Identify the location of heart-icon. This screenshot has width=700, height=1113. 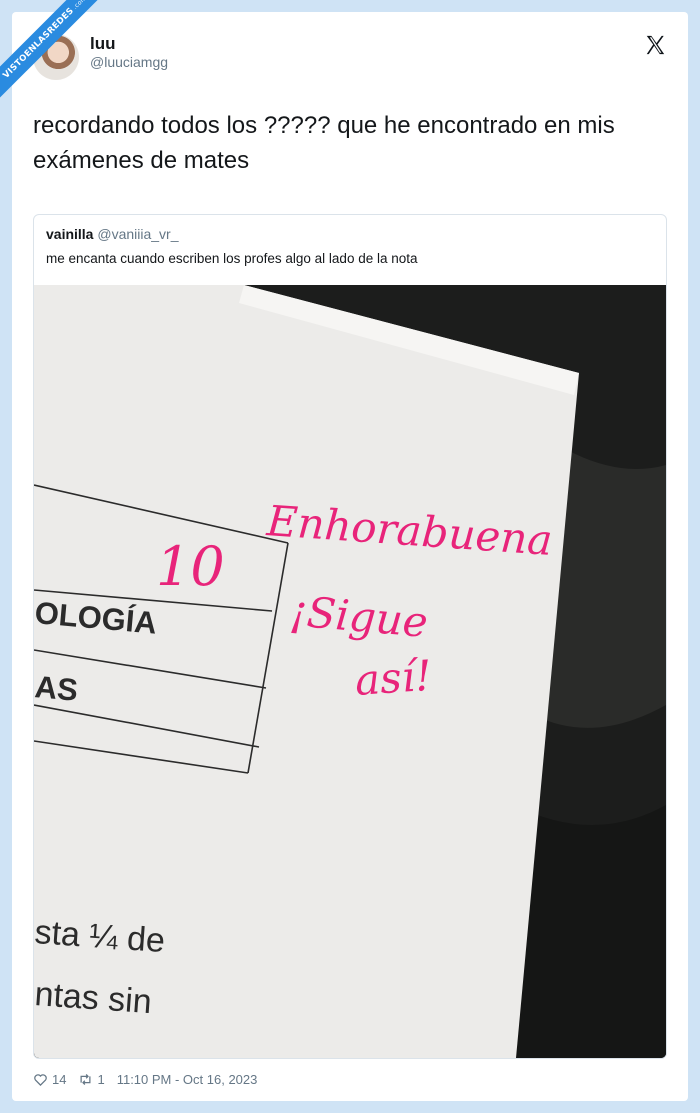
(40, 1079).